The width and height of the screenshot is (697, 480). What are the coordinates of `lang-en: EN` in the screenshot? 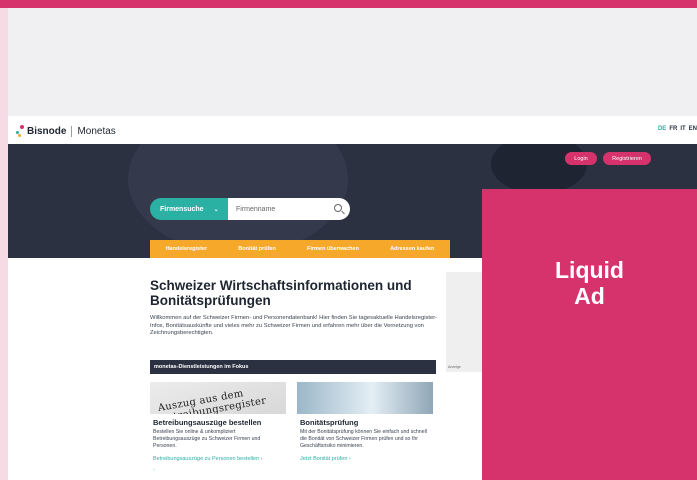 It's located at (693, 129).